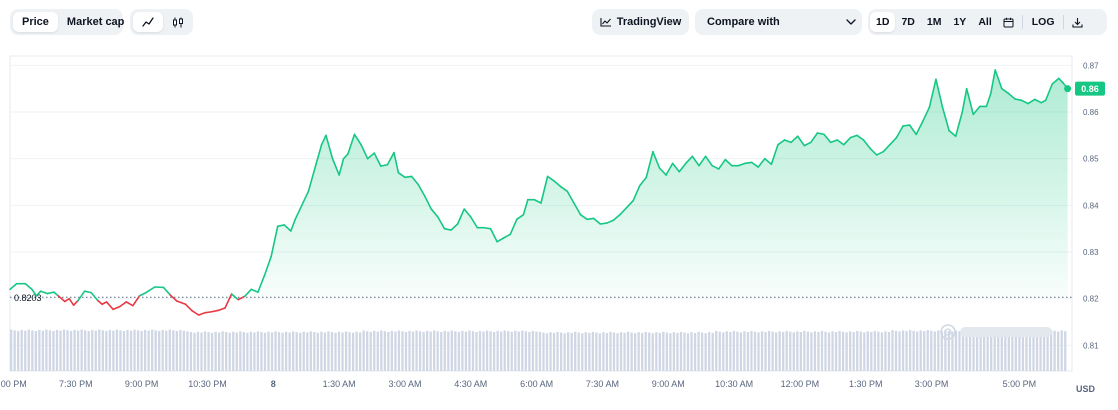  Describe the element at coordinates (996, 332) in the screenshot. I see `watermark-logo` at that location.